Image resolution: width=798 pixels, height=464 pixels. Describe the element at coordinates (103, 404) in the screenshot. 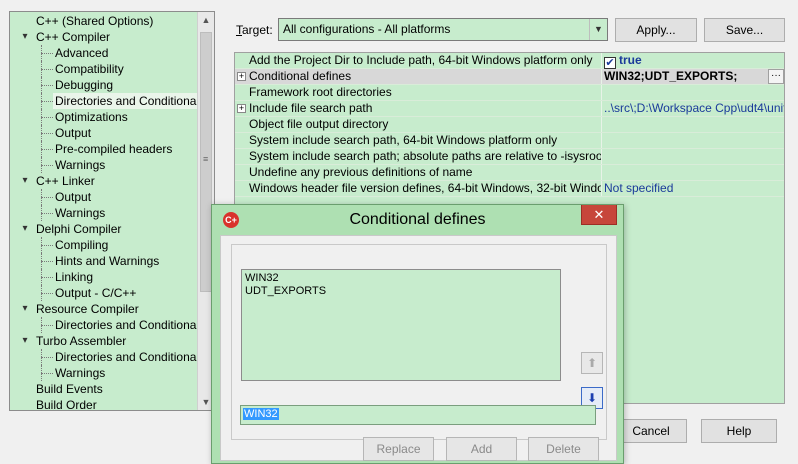

I see `tree-item: Build Order` at that location.